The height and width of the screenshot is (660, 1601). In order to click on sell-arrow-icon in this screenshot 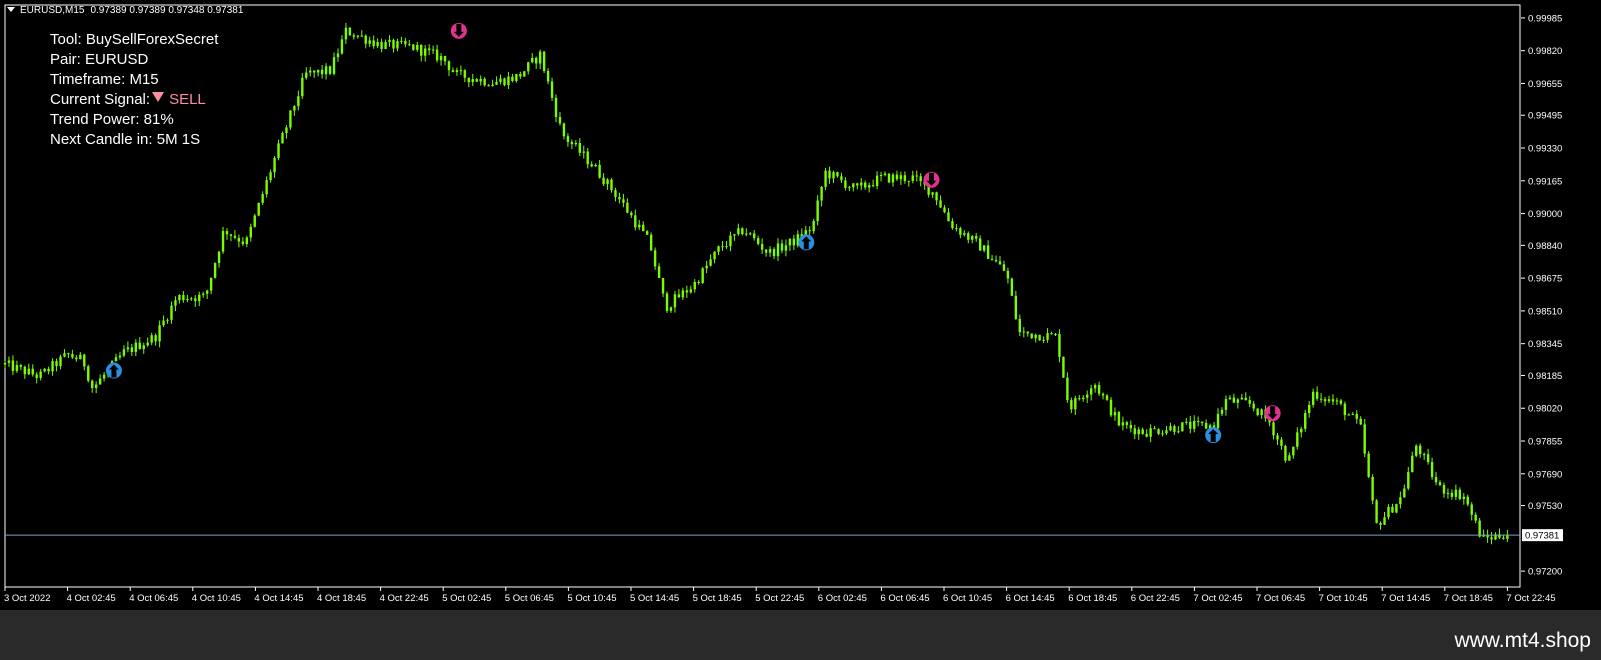, I will do `click(1272, 413)`.